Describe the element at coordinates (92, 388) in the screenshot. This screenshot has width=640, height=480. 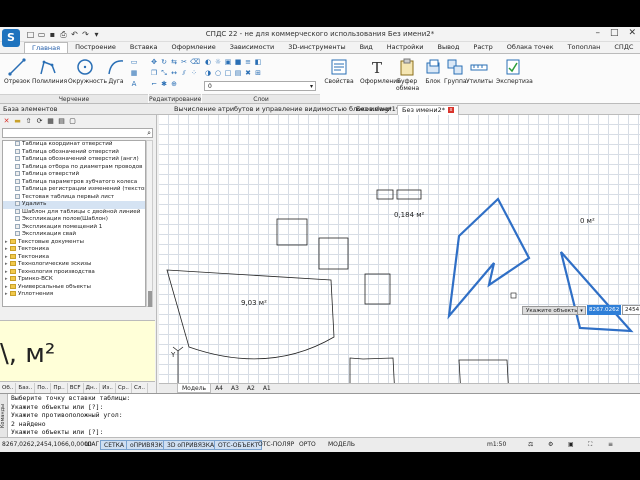
I see `panel-tab-5: Дн..` at that location.